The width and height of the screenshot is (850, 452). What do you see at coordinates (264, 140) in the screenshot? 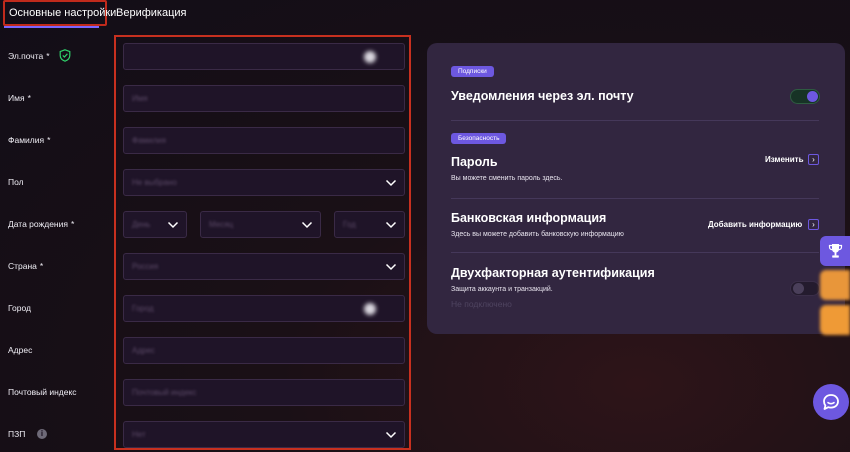
I see `last-name-input: Фамилия` at bounding box center [264, 140].